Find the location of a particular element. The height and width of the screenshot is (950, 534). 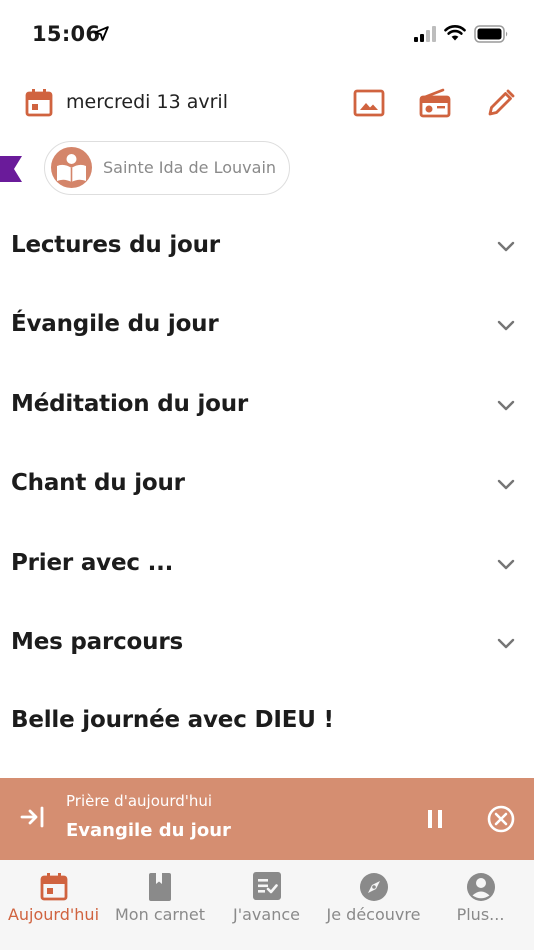

account-icon is located at coordinates (480, 887).